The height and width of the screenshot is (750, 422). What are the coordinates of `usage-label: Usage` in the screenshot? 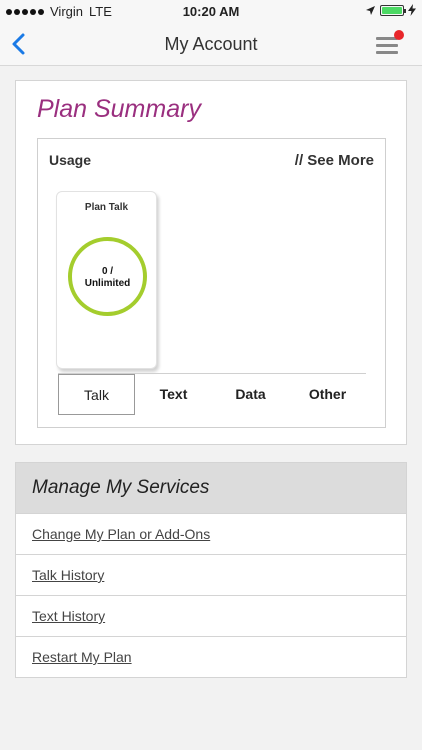 It's located at (70, 160).